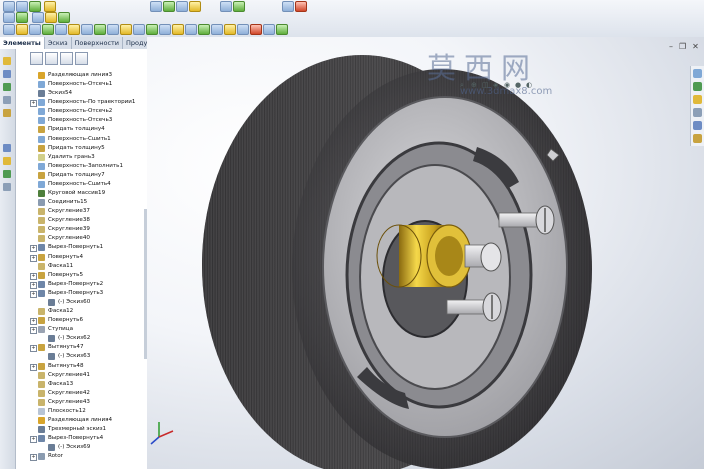  What do you see at coordinates (671, 46) in the screenshot?
I see `minimize-icon: –` at bounding box center [671, 46].